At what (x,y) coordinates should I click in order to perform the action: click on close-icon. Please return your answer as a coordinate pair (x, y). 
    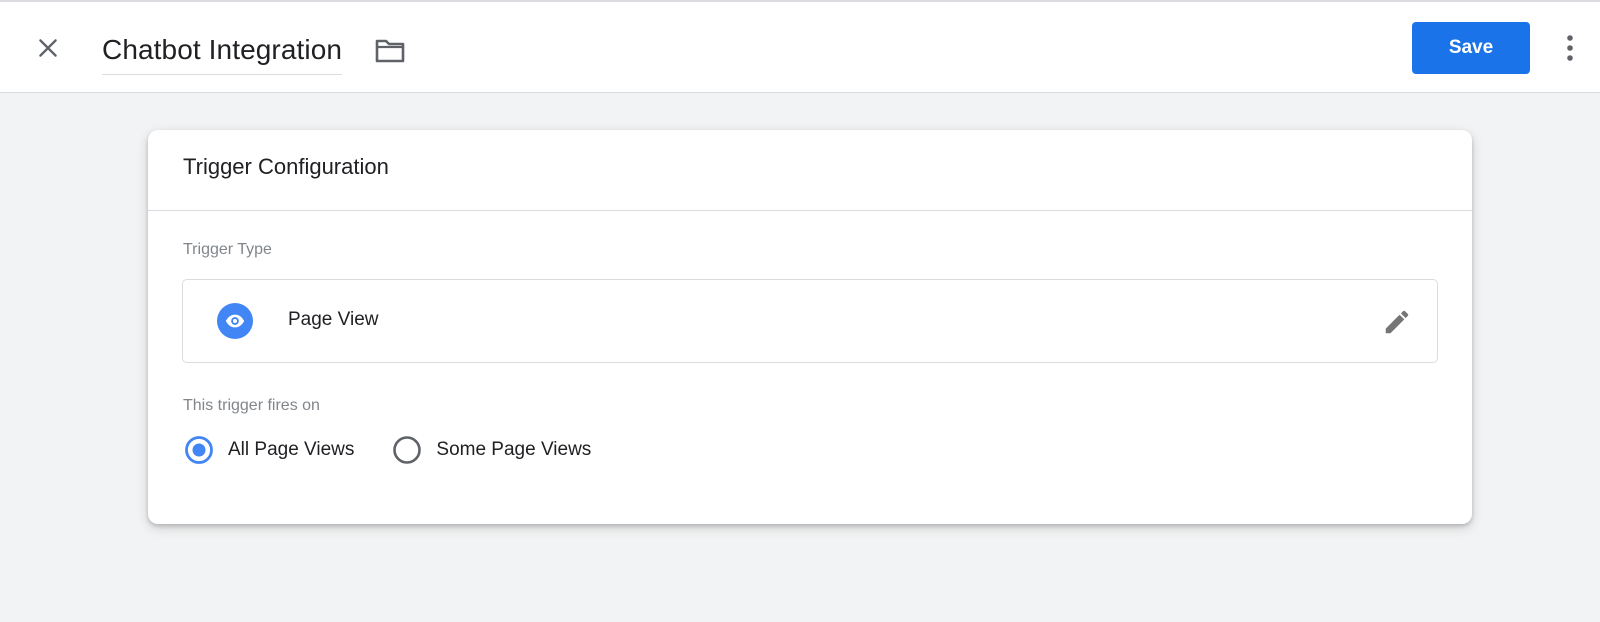
    Looking at the image, I should click on (48, 48).